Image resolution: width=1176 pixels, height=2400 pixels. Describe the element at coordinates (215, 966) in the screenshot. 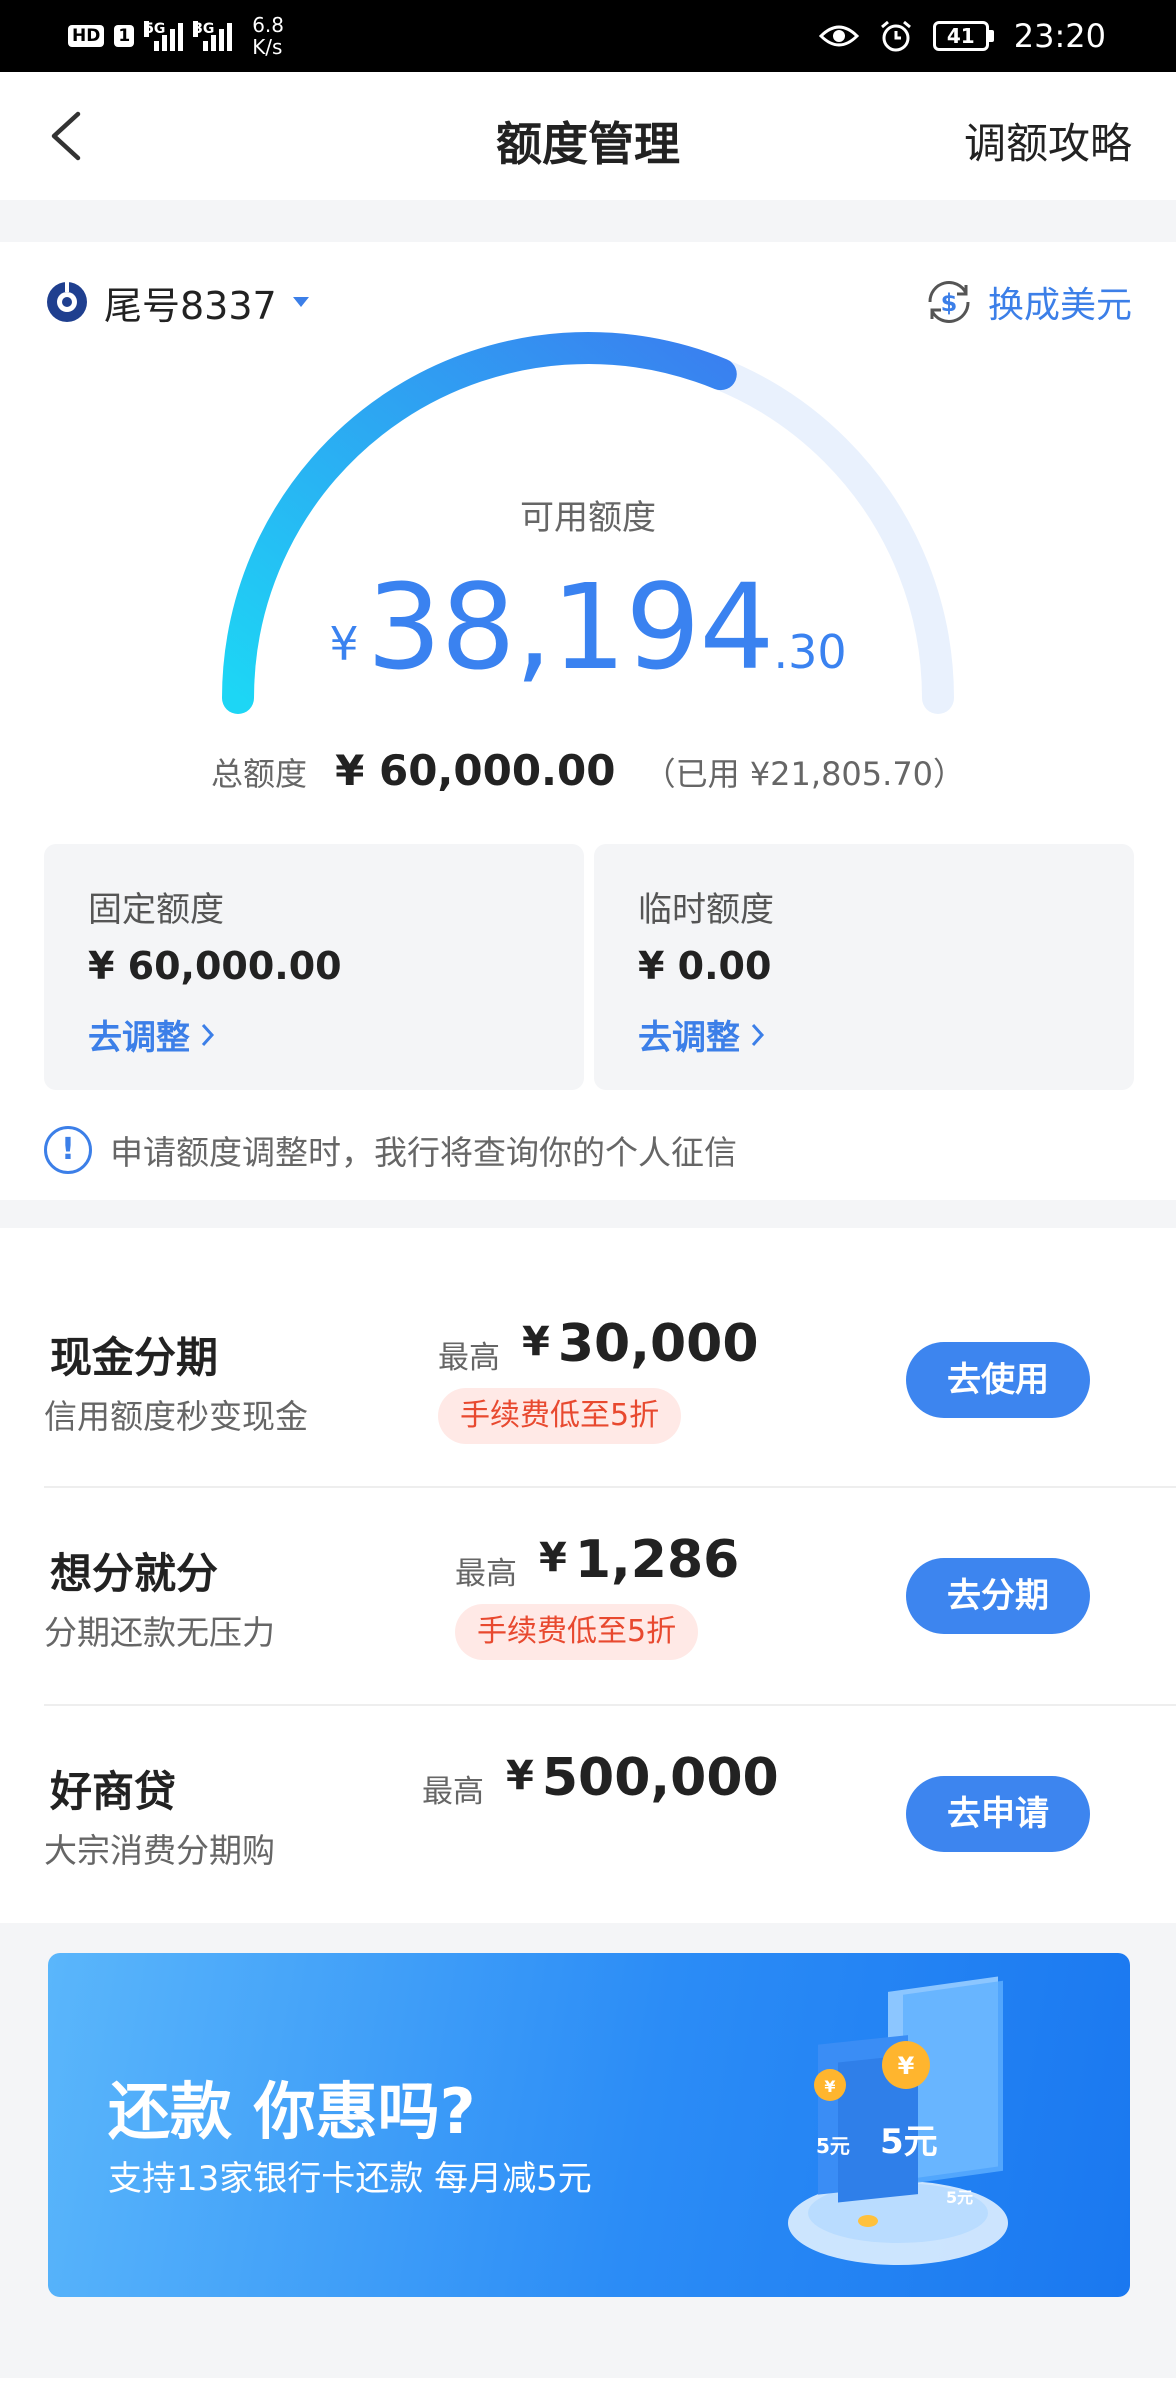

I see `fixed-limit-amount: ¥ 60,000.00` at that location.